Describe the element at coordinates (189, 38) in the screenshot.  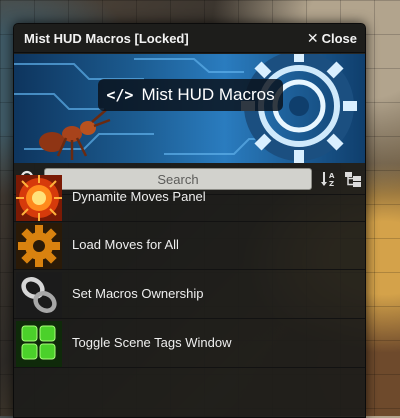
I see `window-header: Mist HUD Macros [Locked] ✕ Close` at that location.